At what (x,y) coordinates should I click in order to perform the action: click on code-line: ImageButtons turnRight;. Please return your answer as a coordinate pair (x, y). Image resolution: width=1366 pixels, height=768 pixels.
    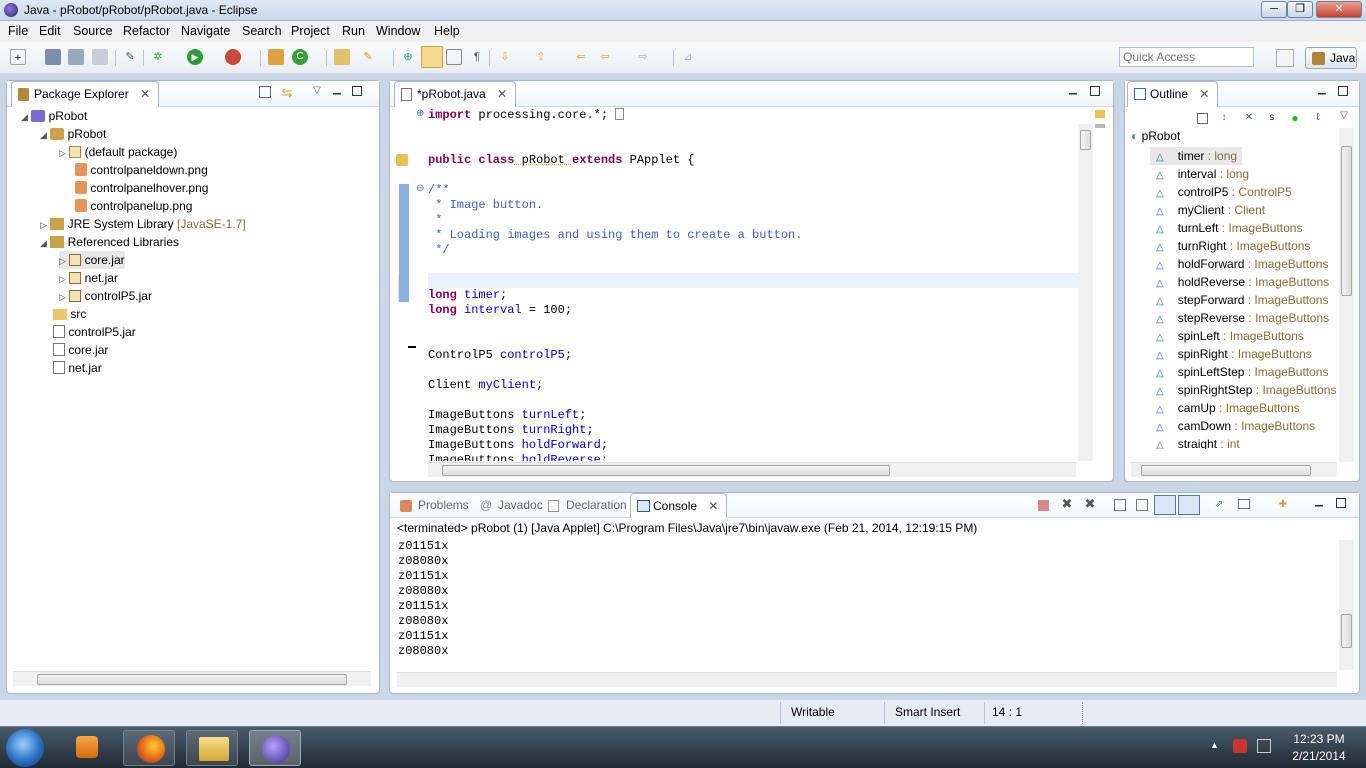
    Looking at the image, I should click on (511, 430).